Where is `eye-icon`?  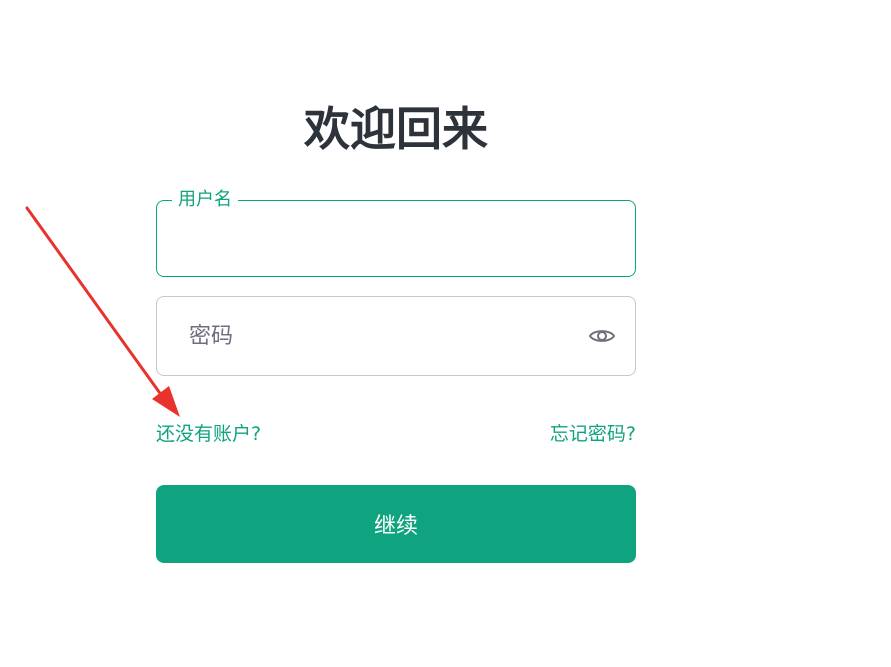 eye-icon is located at coordinates (602, 336).